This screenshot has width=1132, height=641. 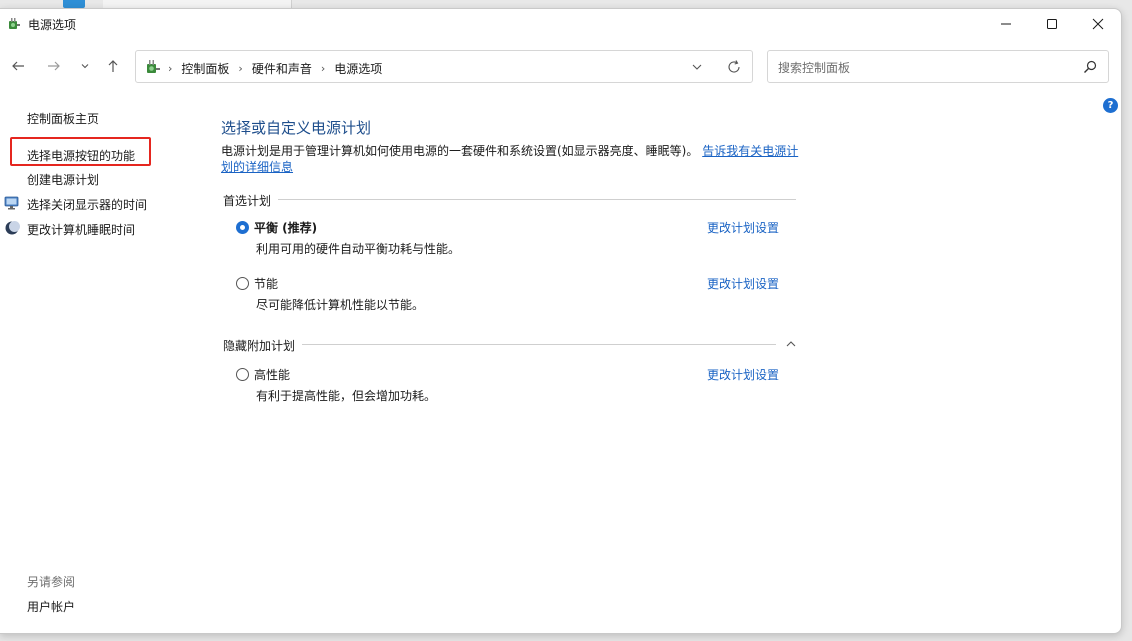 I want to click on arrow-up-icon, so click(x=113, y=66).